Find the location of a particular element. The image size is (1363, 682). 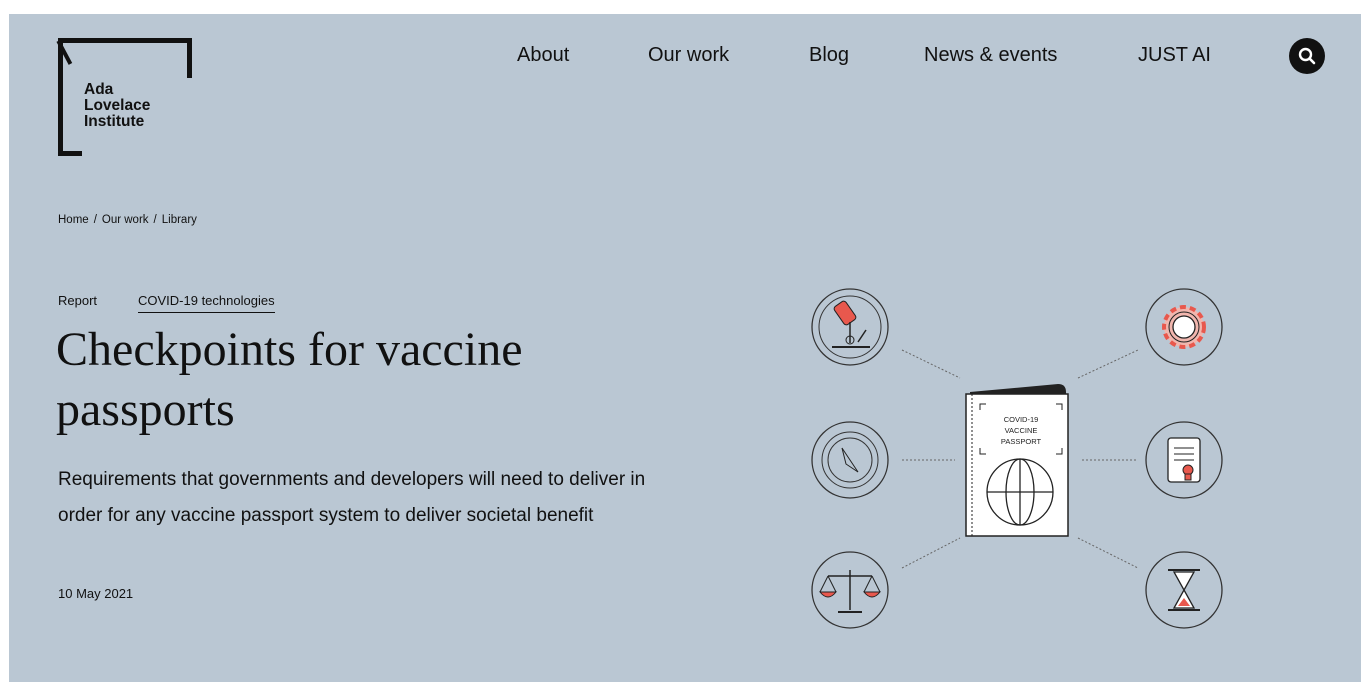

certificate-icon is located at coordinates (1184, 460).